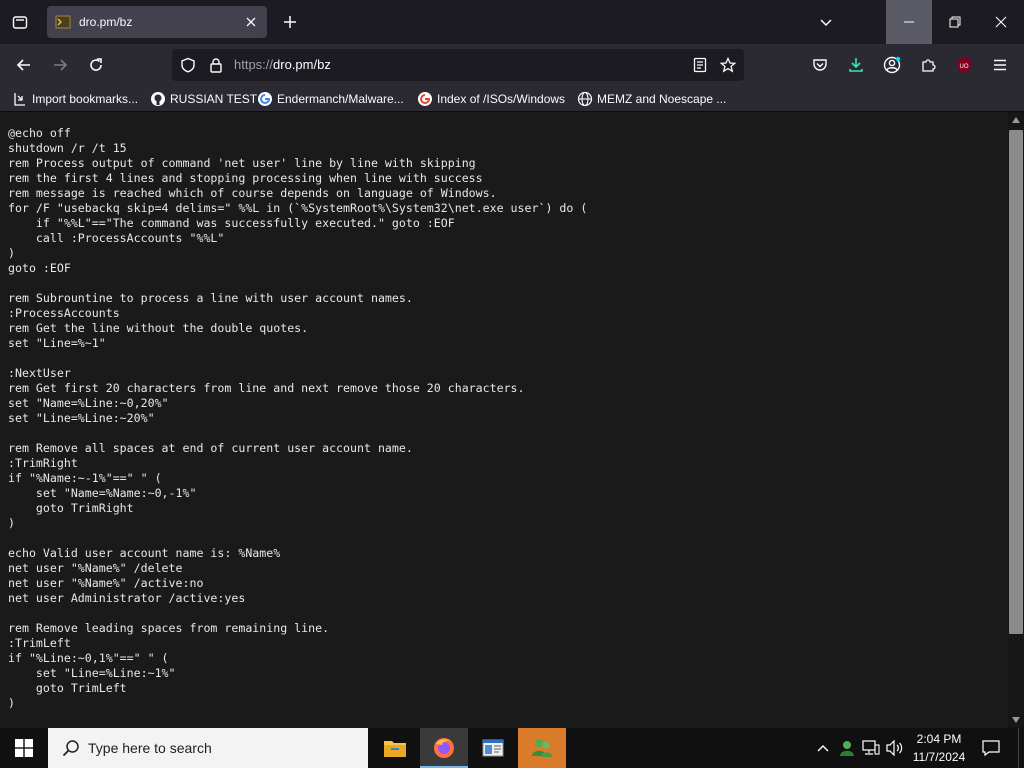 The image size is (1024, 768). I want to click on show-hidden-icons-chevron-icon, so click(823, 748).